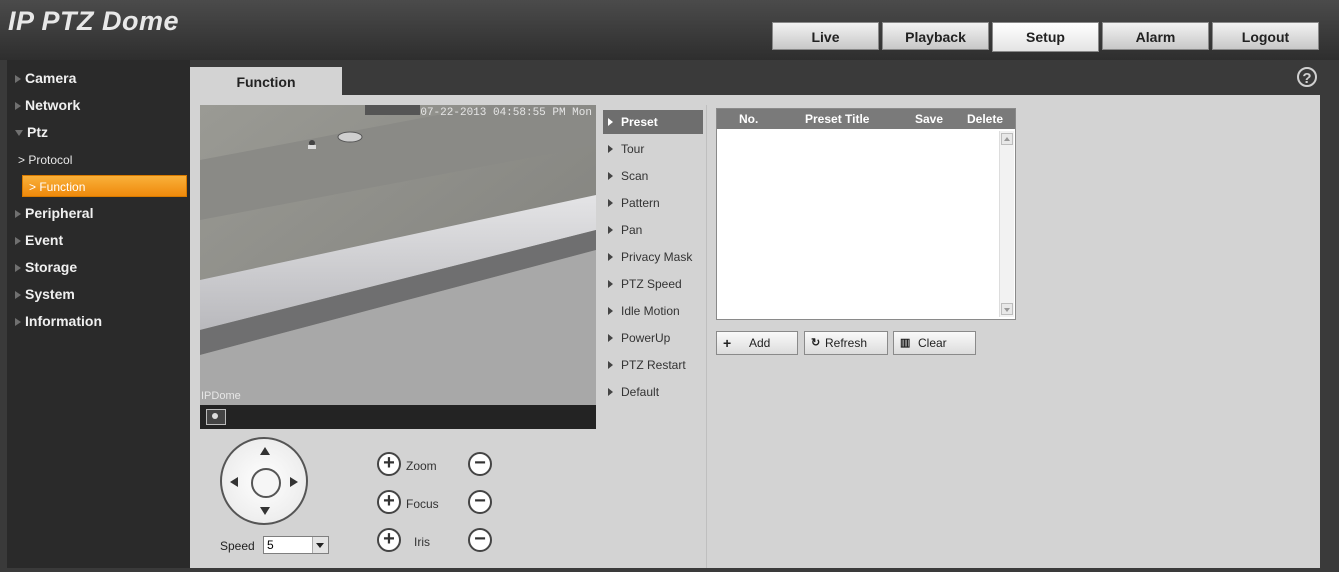 This screenshot has width=1339, height=572. I want to click on sidebar-item-ptz: Ptz, so click(31, 132).